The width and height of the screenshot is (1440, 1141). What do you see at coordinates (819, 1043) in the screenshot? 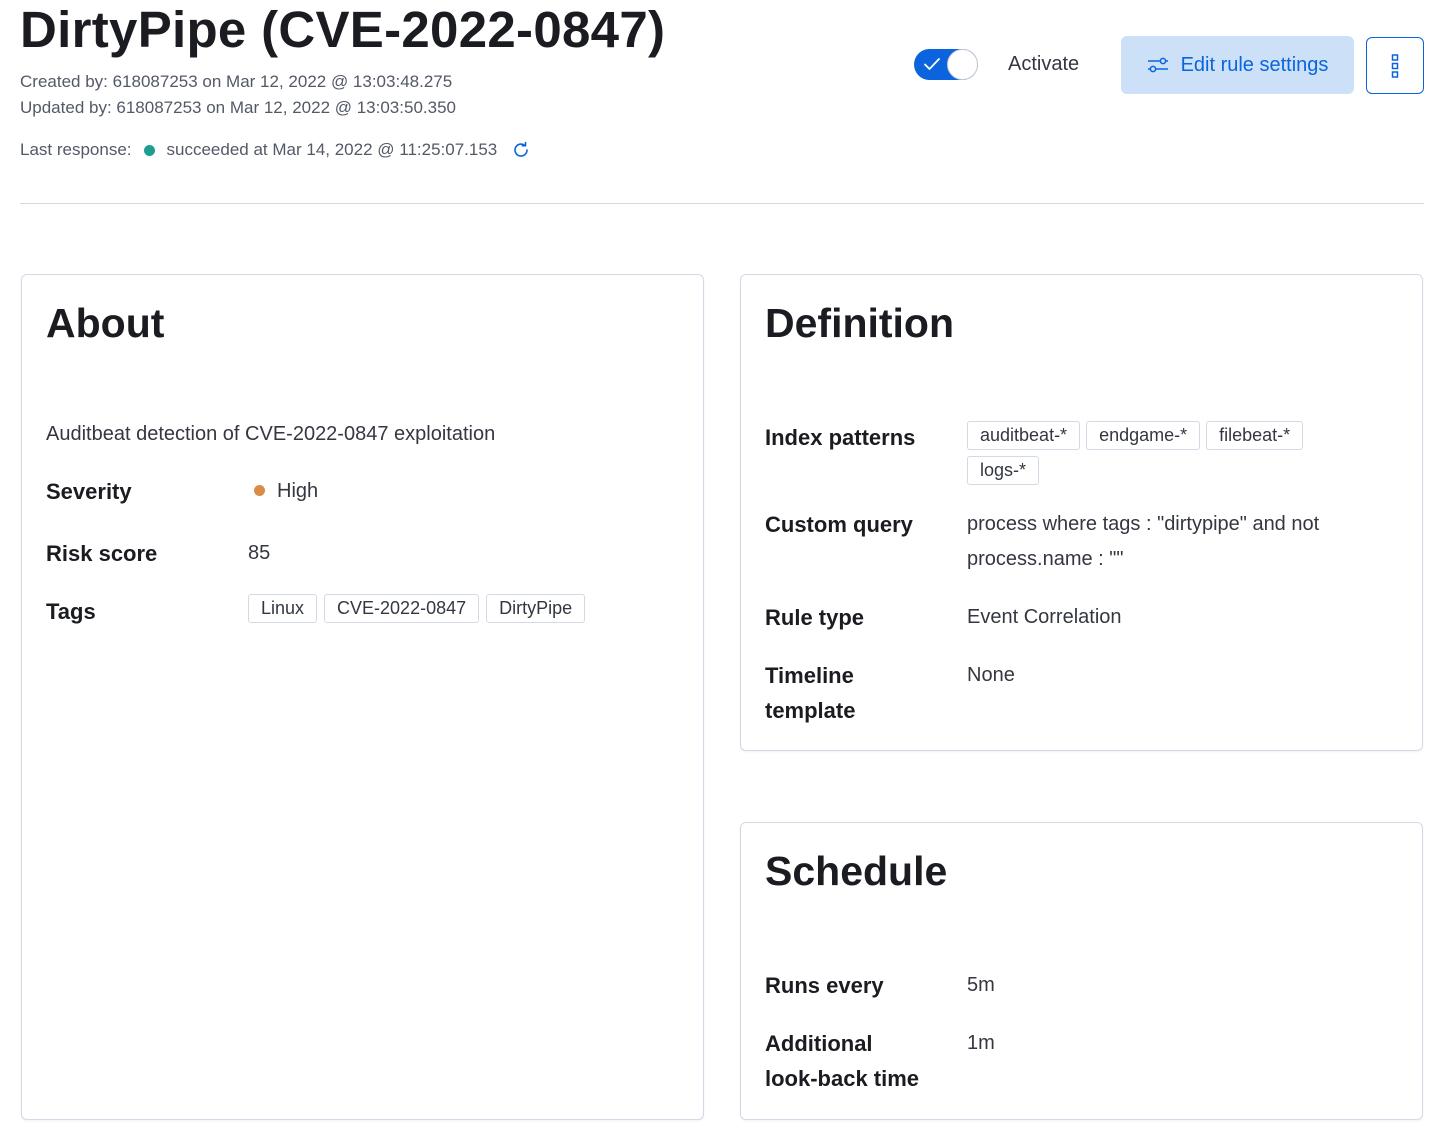
I see `lookback-label-line: Additional` at bounding box center [819, 1043].